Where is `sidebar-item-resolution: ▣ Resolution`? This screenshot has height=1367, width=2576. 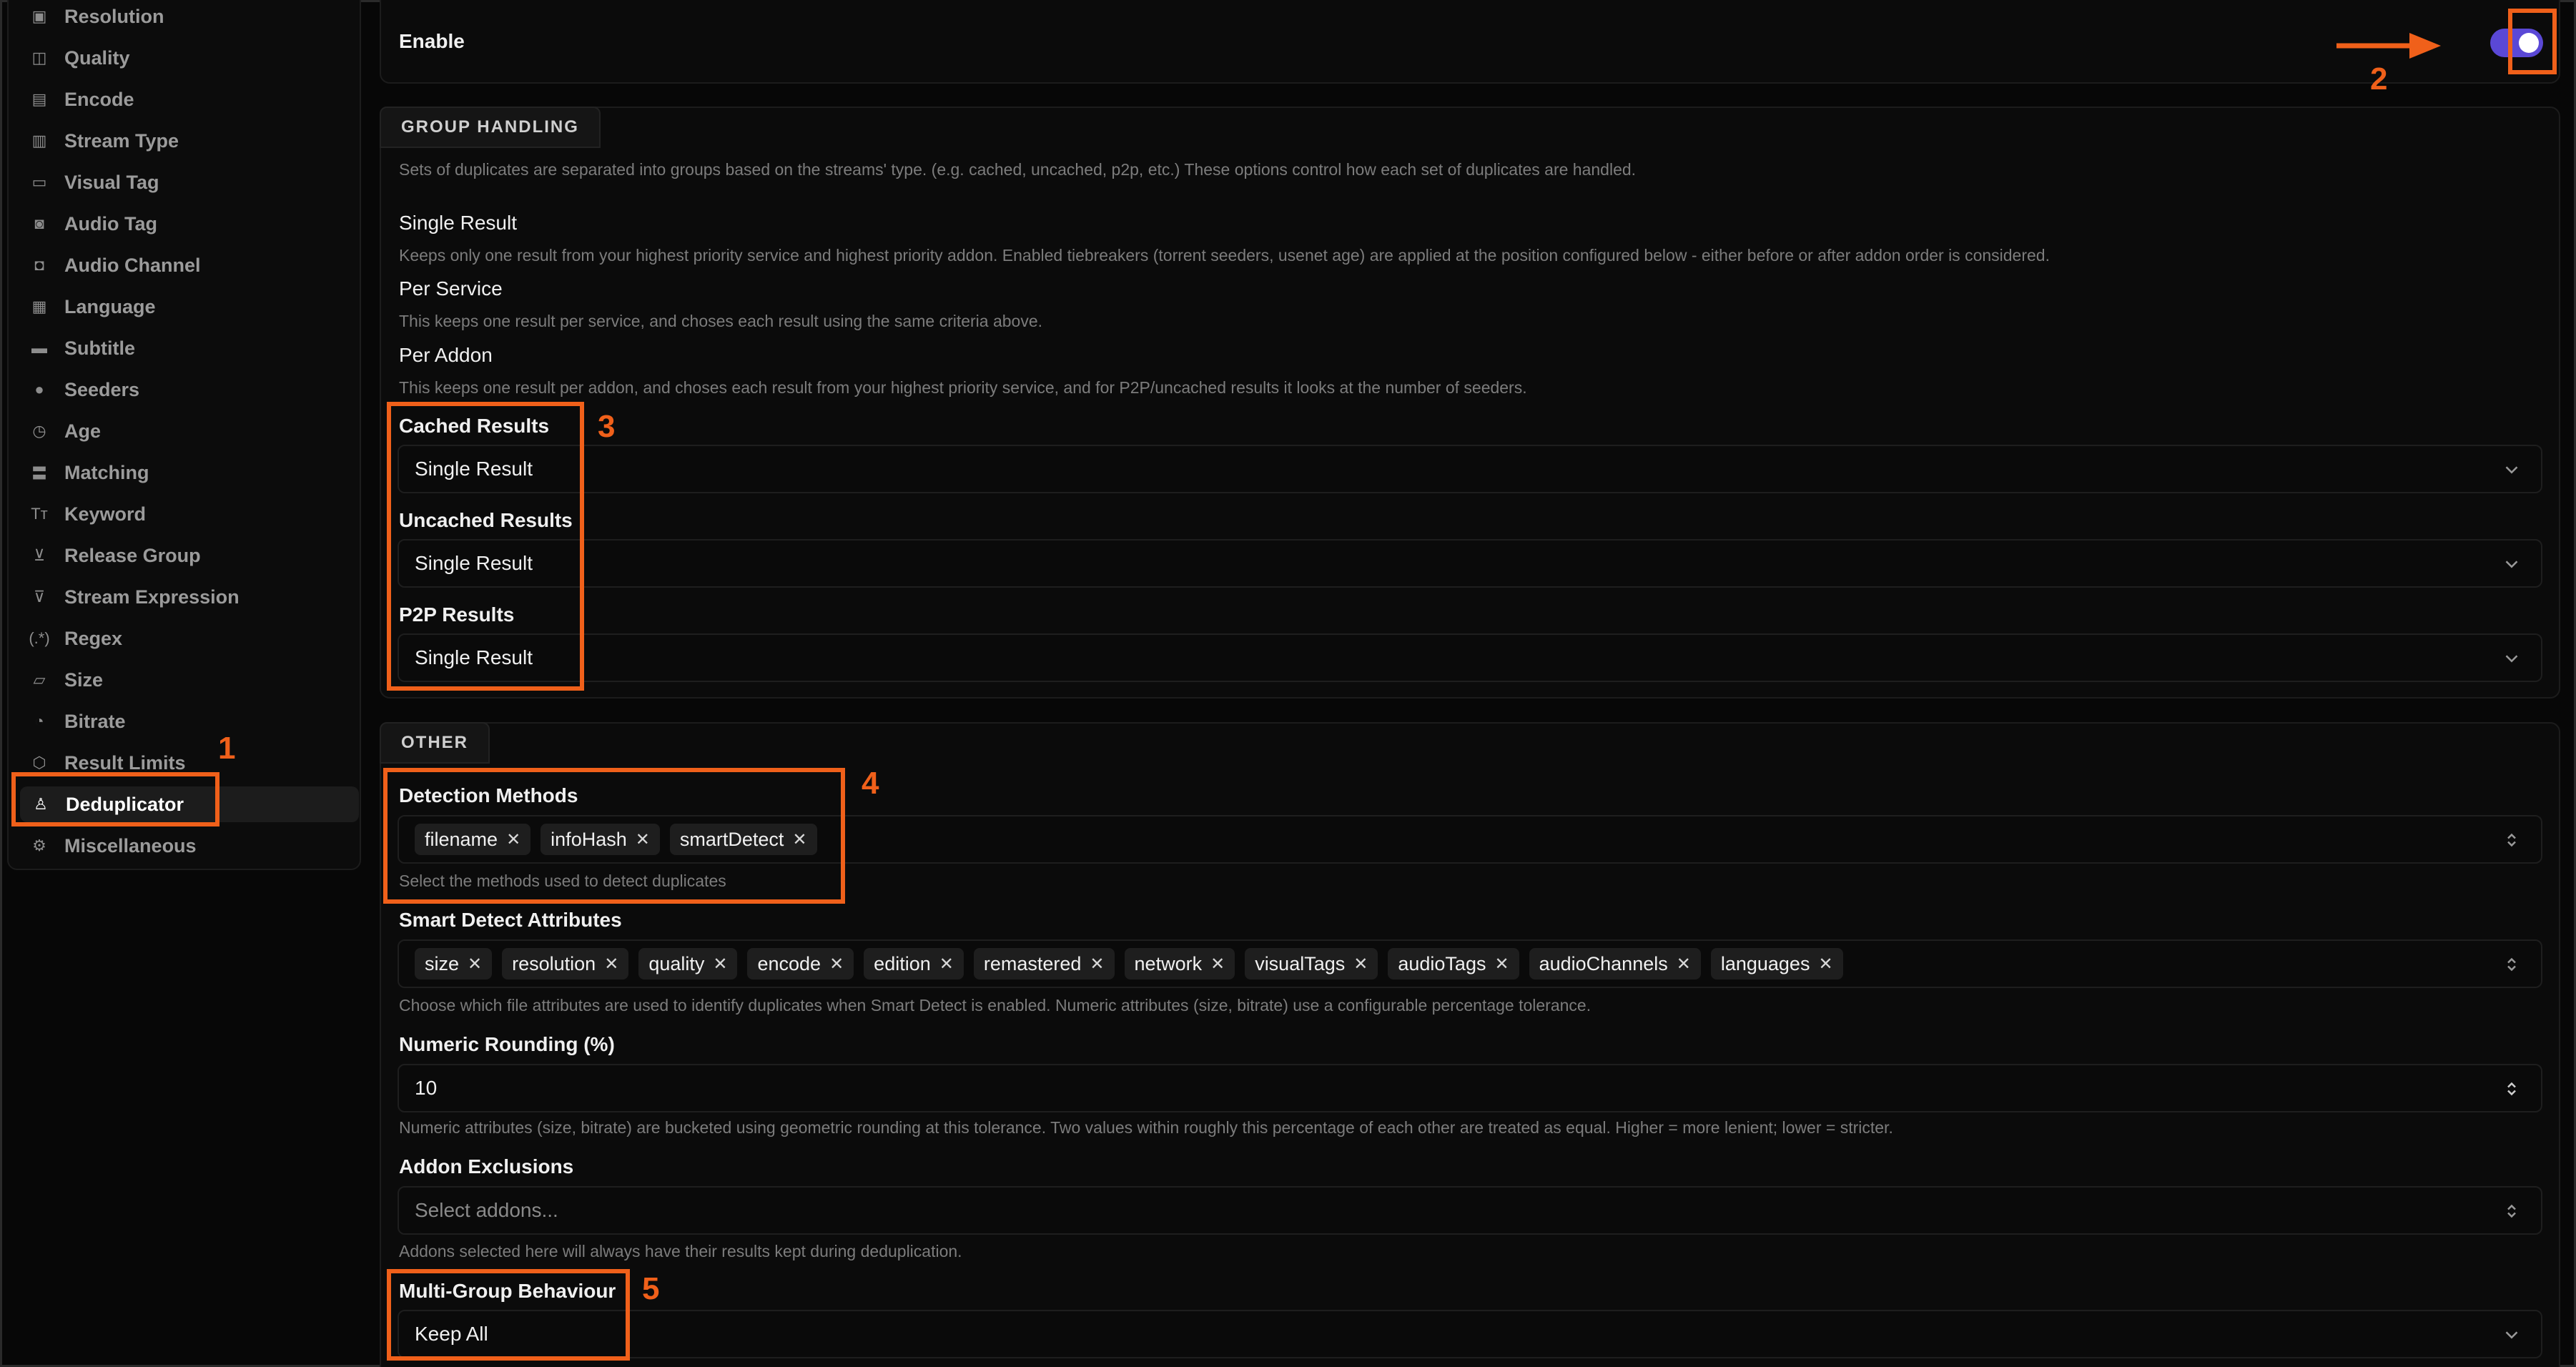 sidebar-item-resolution: ▣ Resolution is located at coordinates (97, 17).